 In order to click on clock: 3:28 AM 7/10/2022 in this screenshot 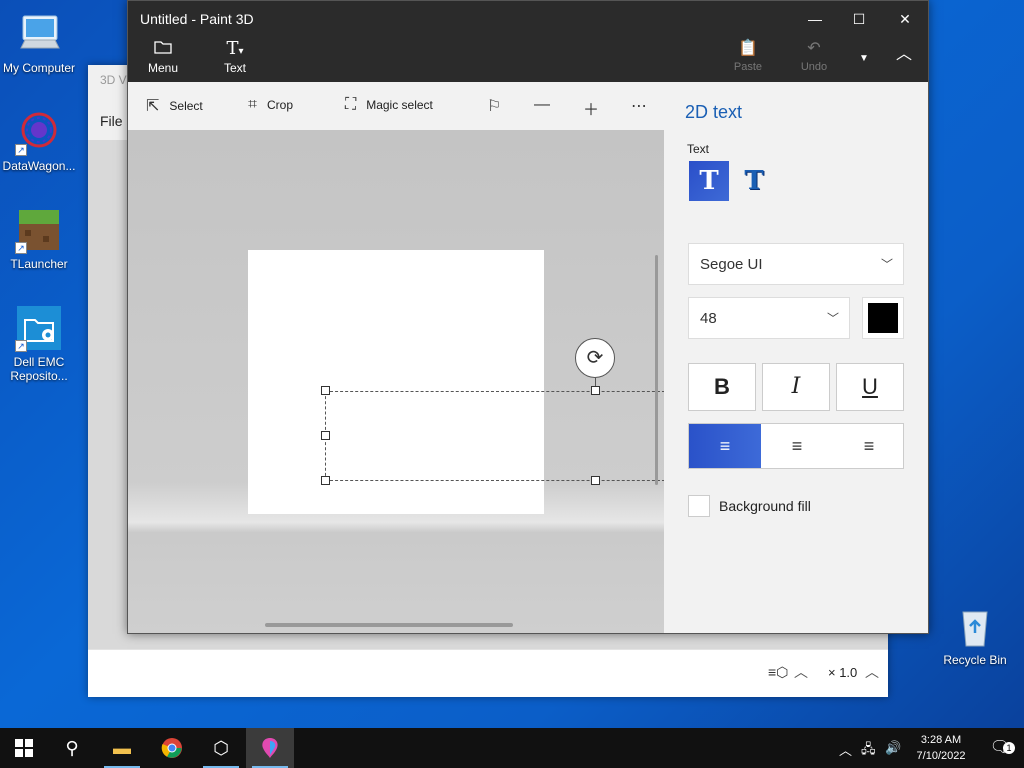, I will do `click(941, 748)`.